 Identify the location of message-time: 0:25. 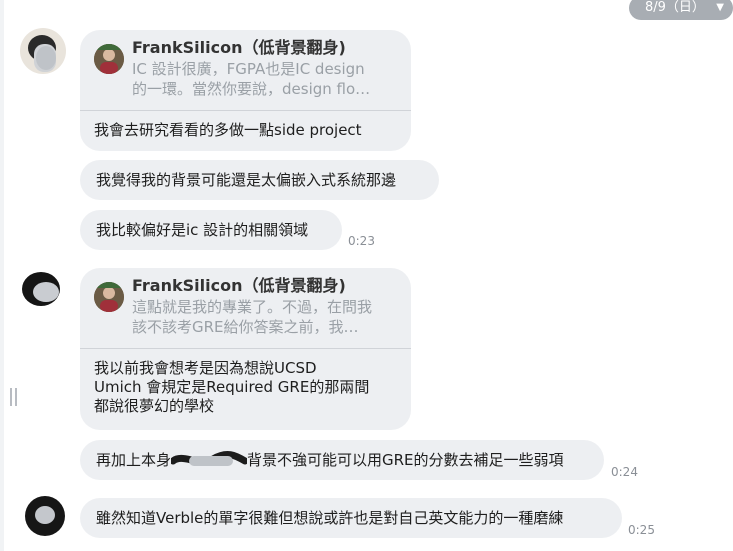
(641, 530).